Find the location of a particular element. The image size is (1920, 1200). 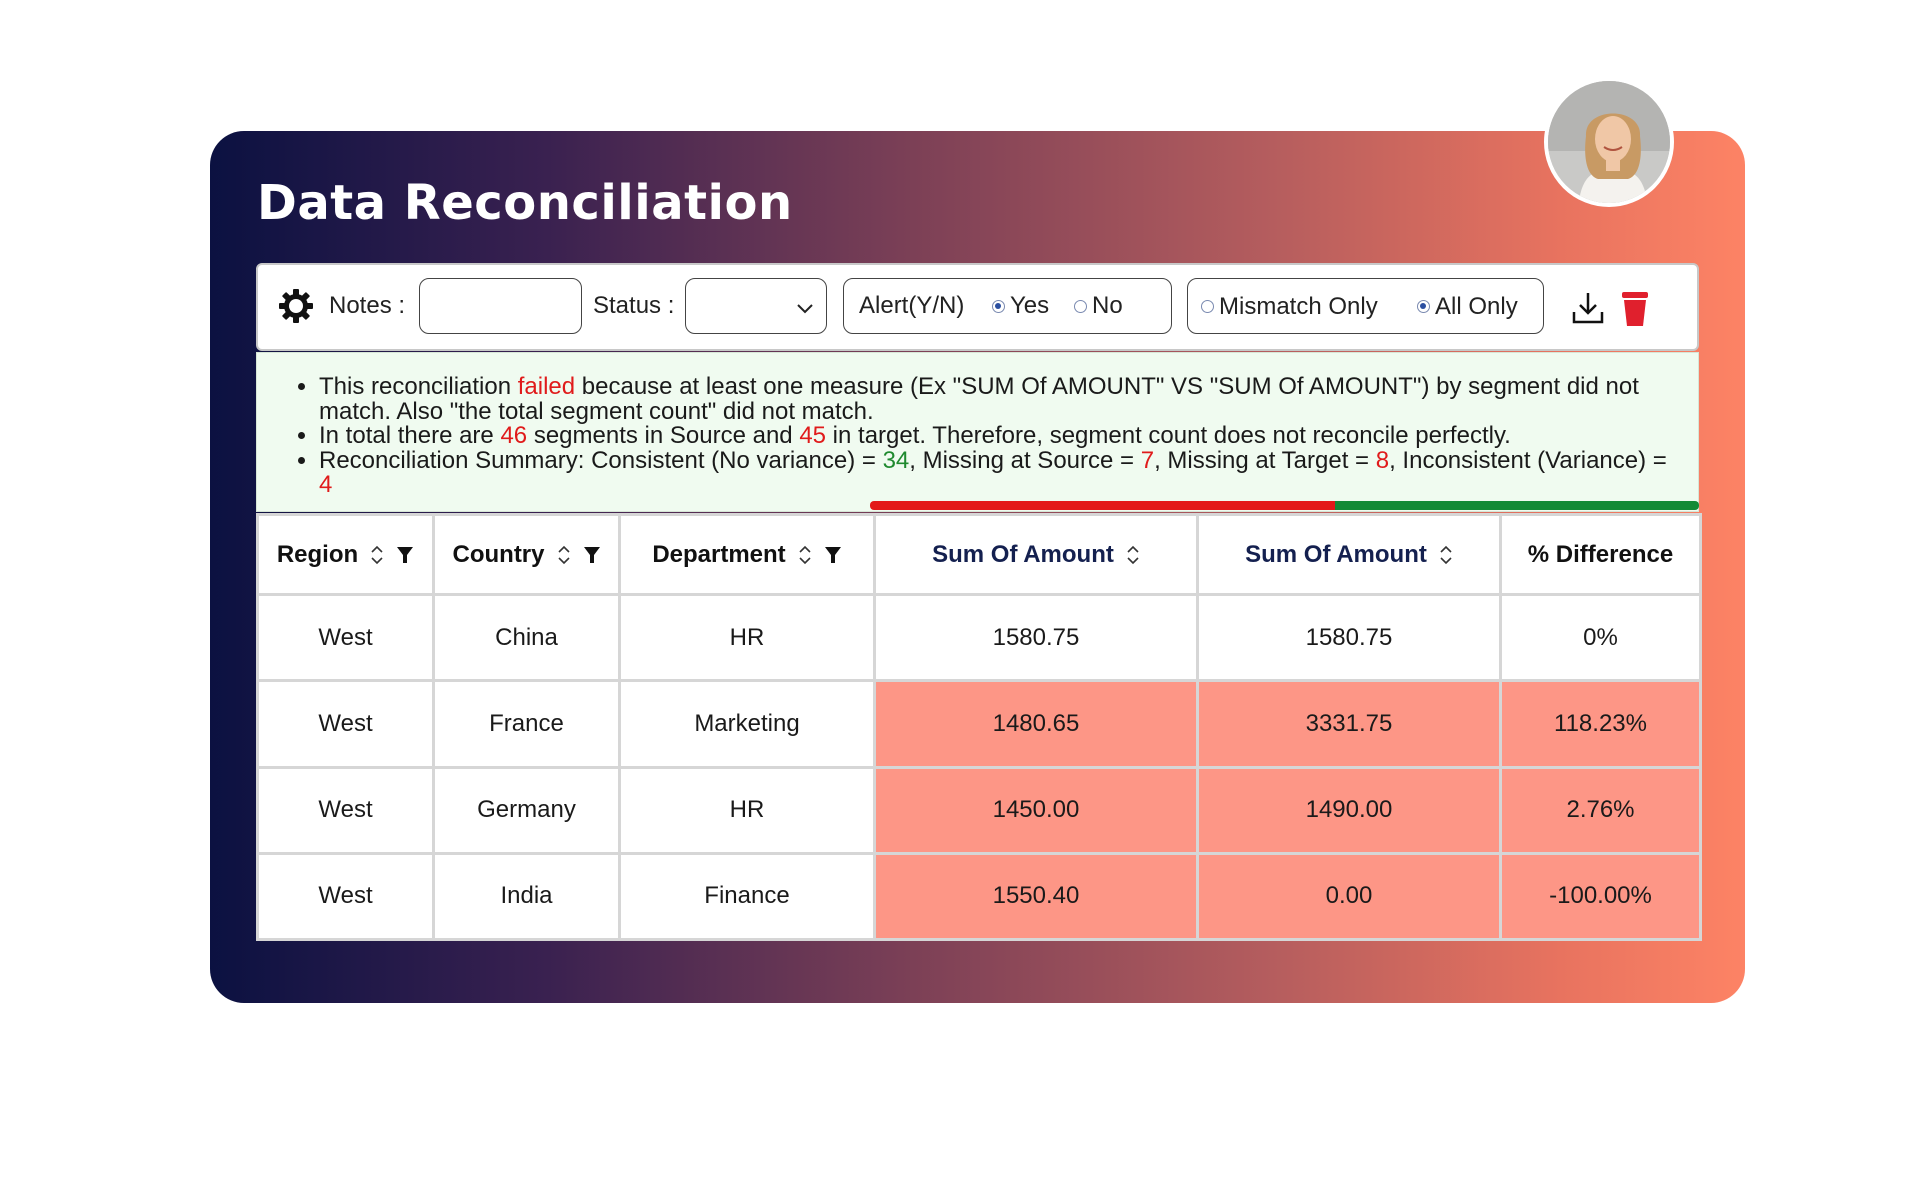

cell-source-sum: 1450.00 is located at coordinates (1036, 810).